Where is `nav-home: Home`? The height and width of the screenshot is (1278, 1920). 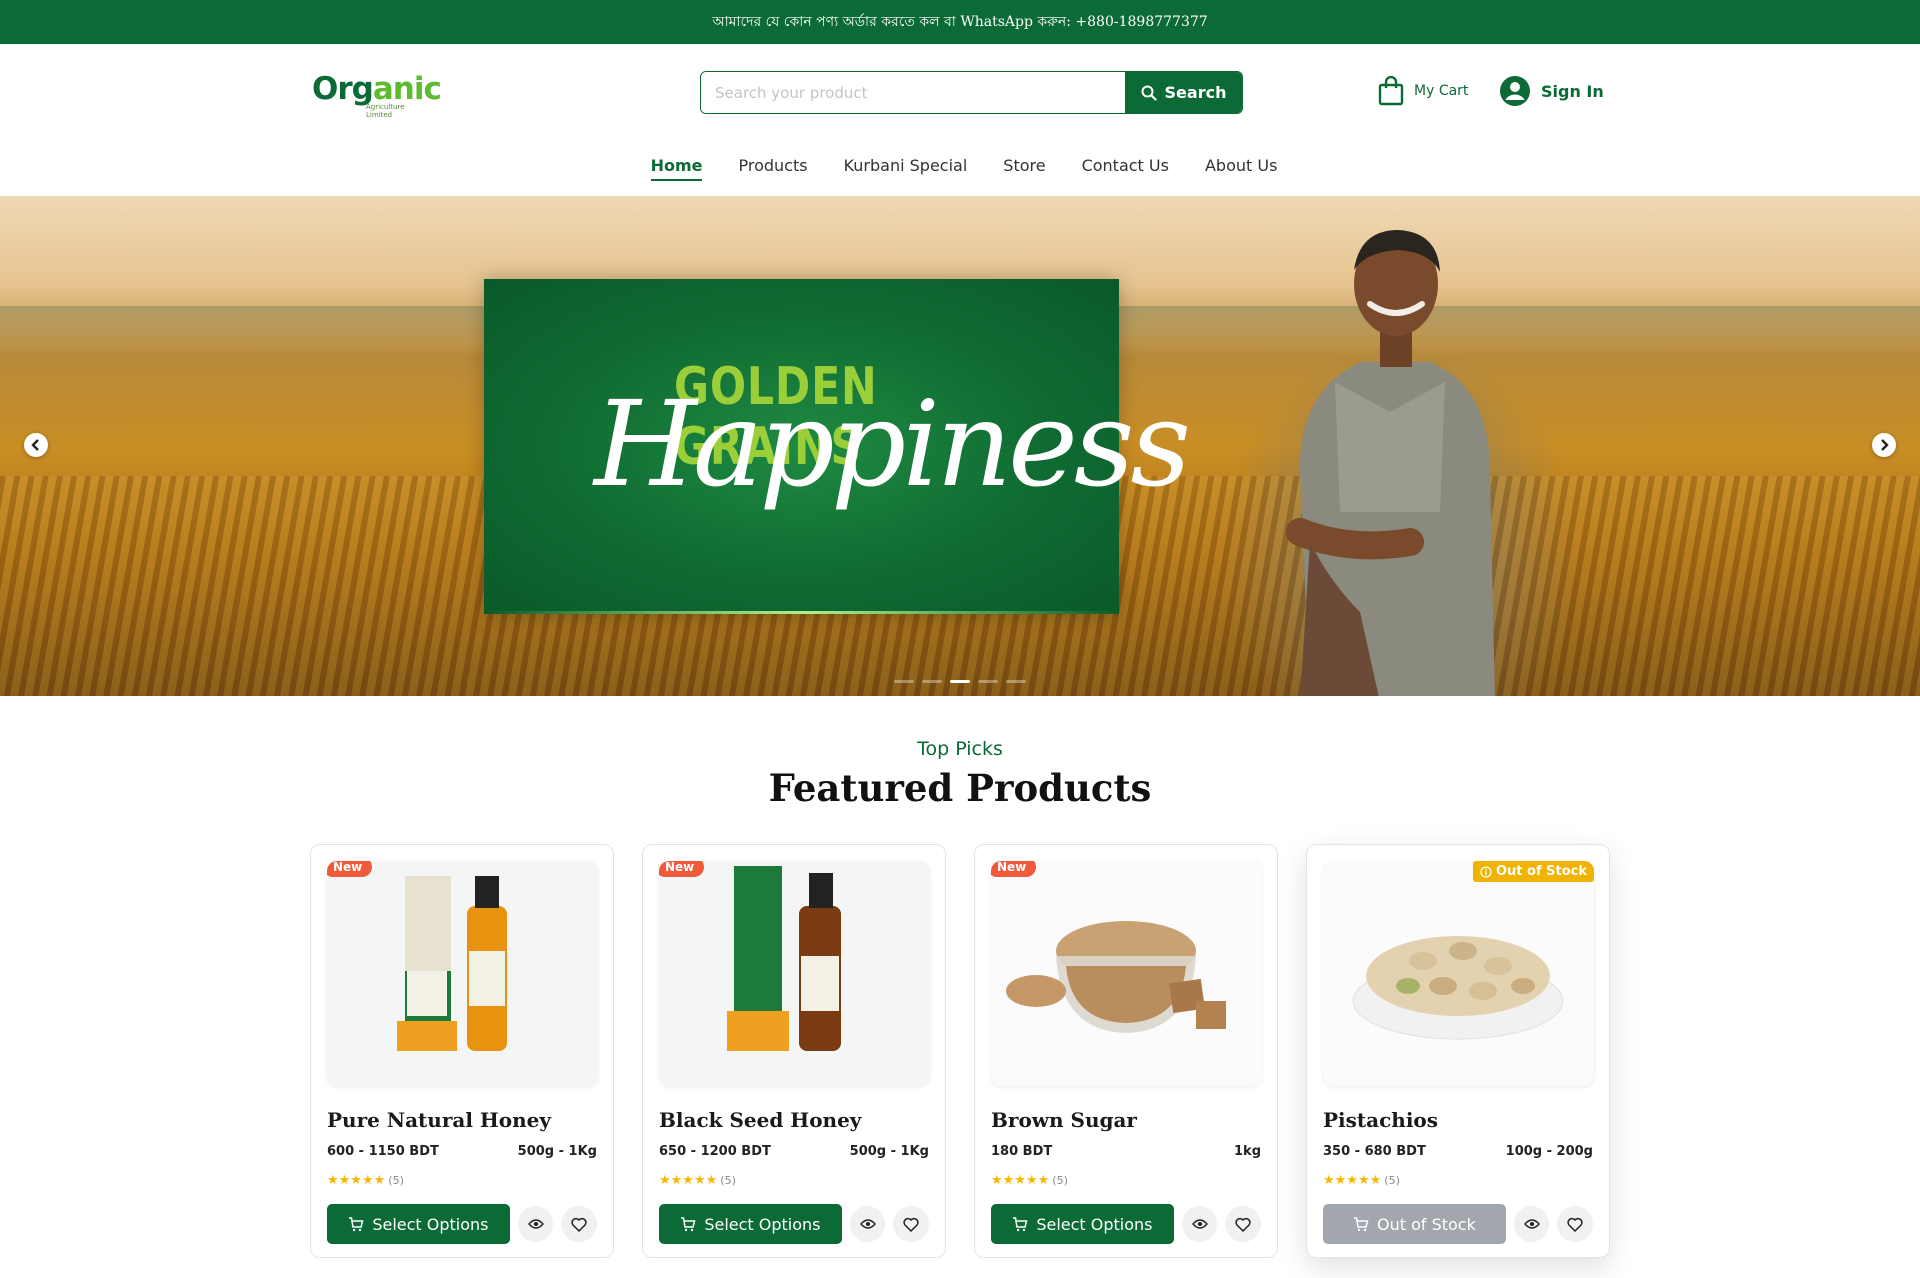 nav-home: Home is located at coordinates (676, 168).